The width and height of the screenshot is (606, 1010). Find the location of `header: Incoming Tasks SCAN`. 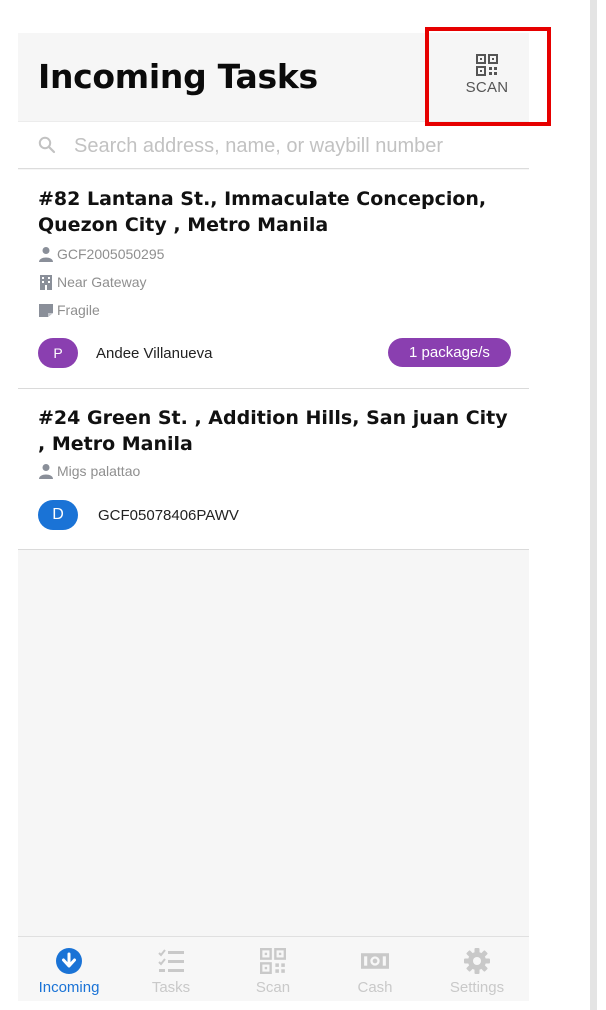

header: Incoming Tasks SCAN is located at coordinates (273, 77).